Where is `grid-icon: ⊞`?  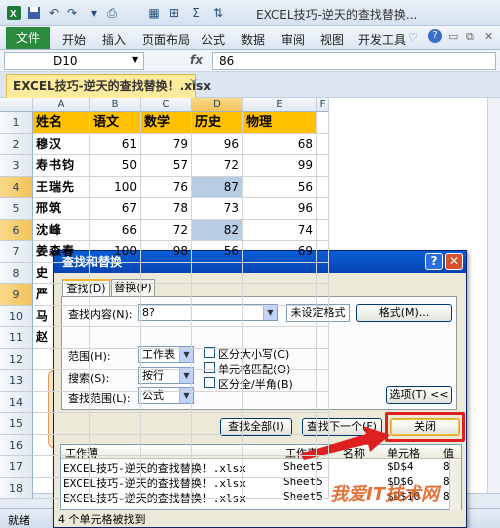 grid-icon: ⊞ is located at coordinates (174, 13).